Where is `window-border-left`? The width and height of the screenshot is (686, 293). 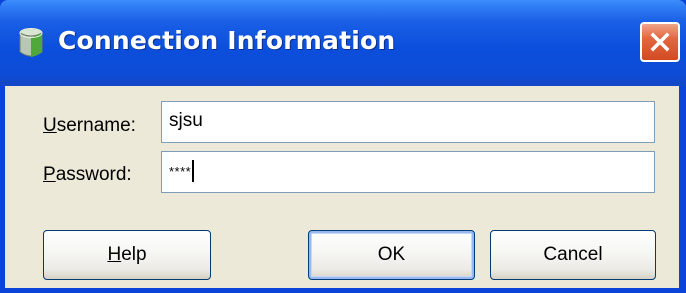 window-border-left is located at coordinates (2, 189).